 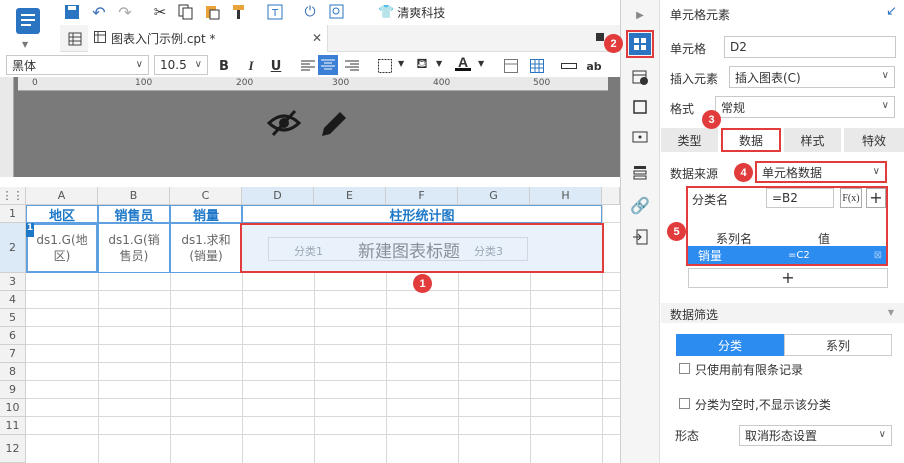 I want to click on tab-style: 样式, so click(x=812, y=140).